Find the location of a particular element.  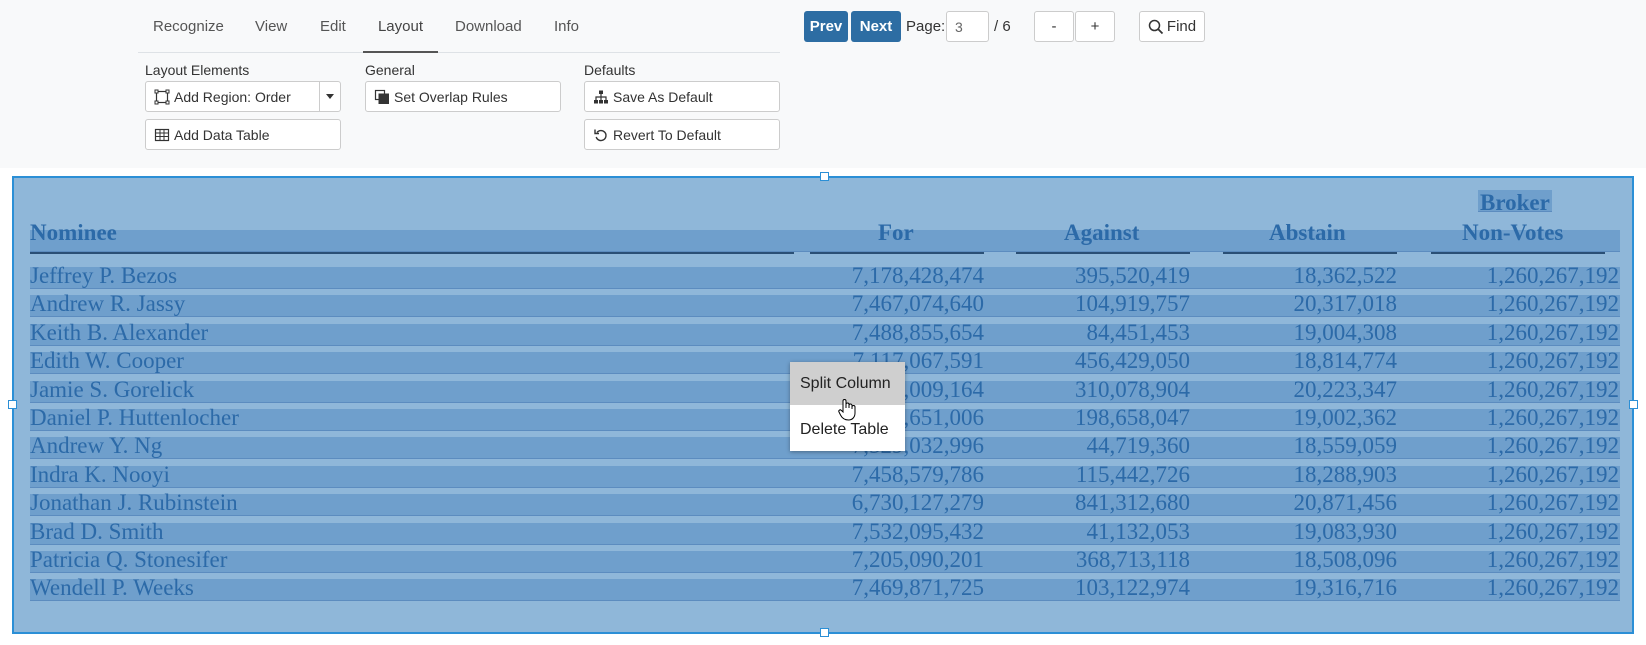

header-against: Against is located at coordinates (1102, 232).